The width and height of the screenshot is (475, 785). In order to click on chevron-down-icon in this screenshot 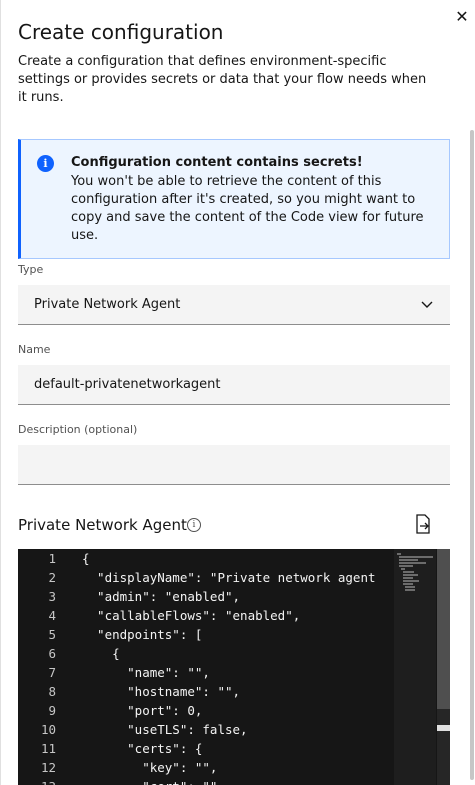, I will do `click(427, 303)`.